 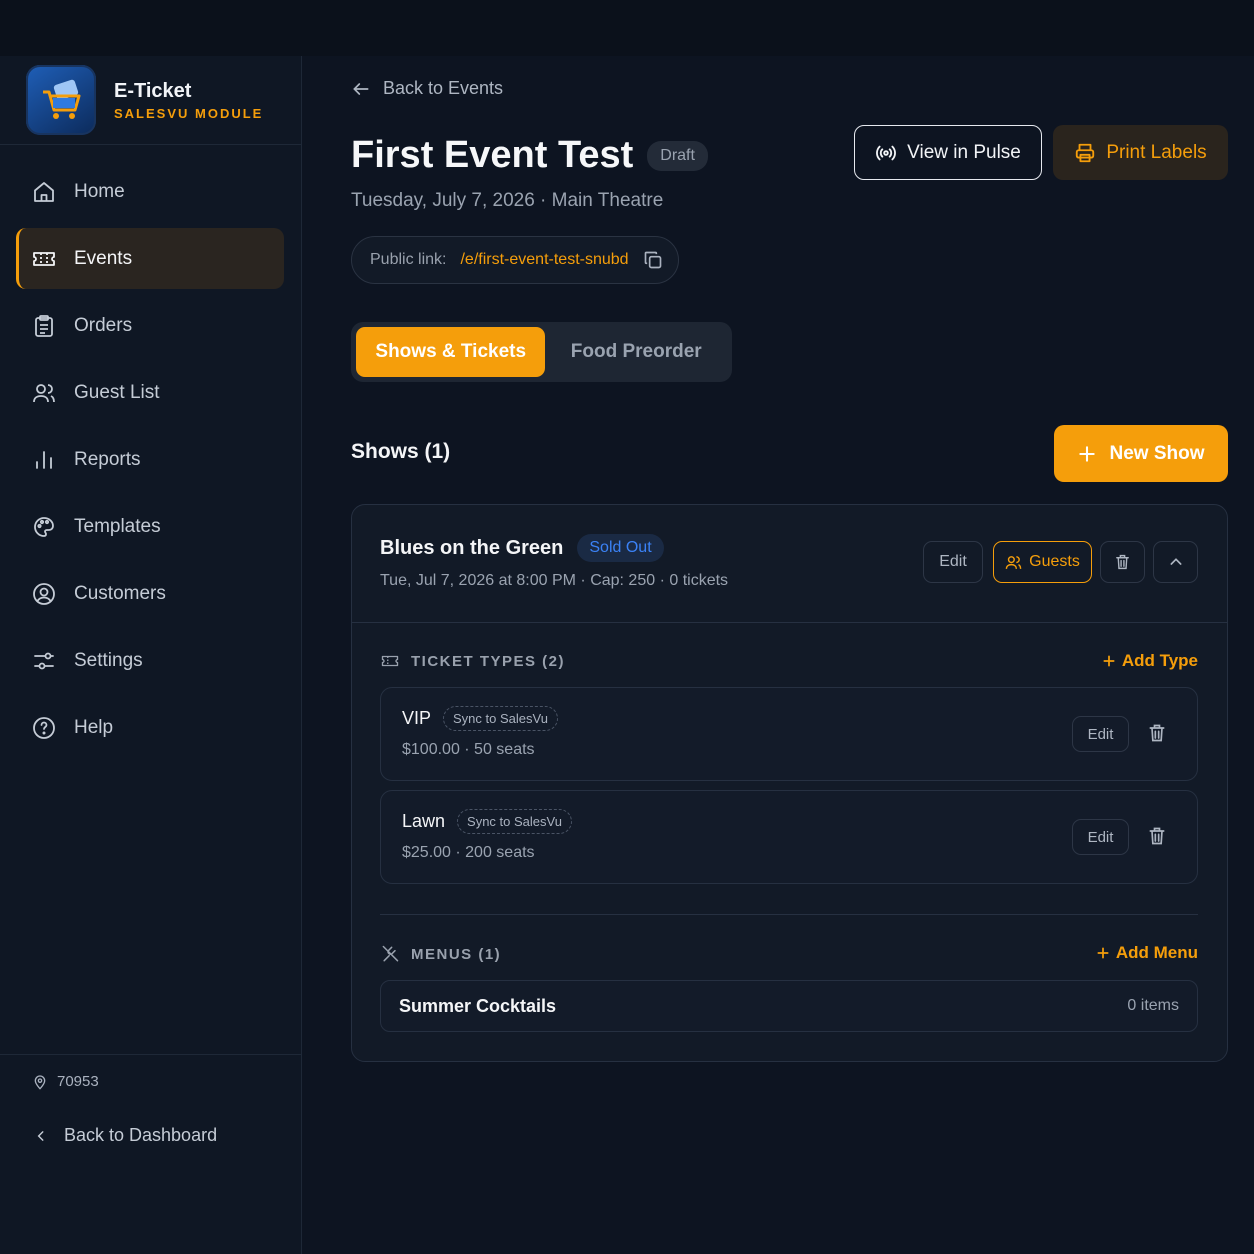 What do you see at coordinates (103, 325) in the screenshot?
I see `sidebar-item-label: Orders` at bounding box center [103, 325].